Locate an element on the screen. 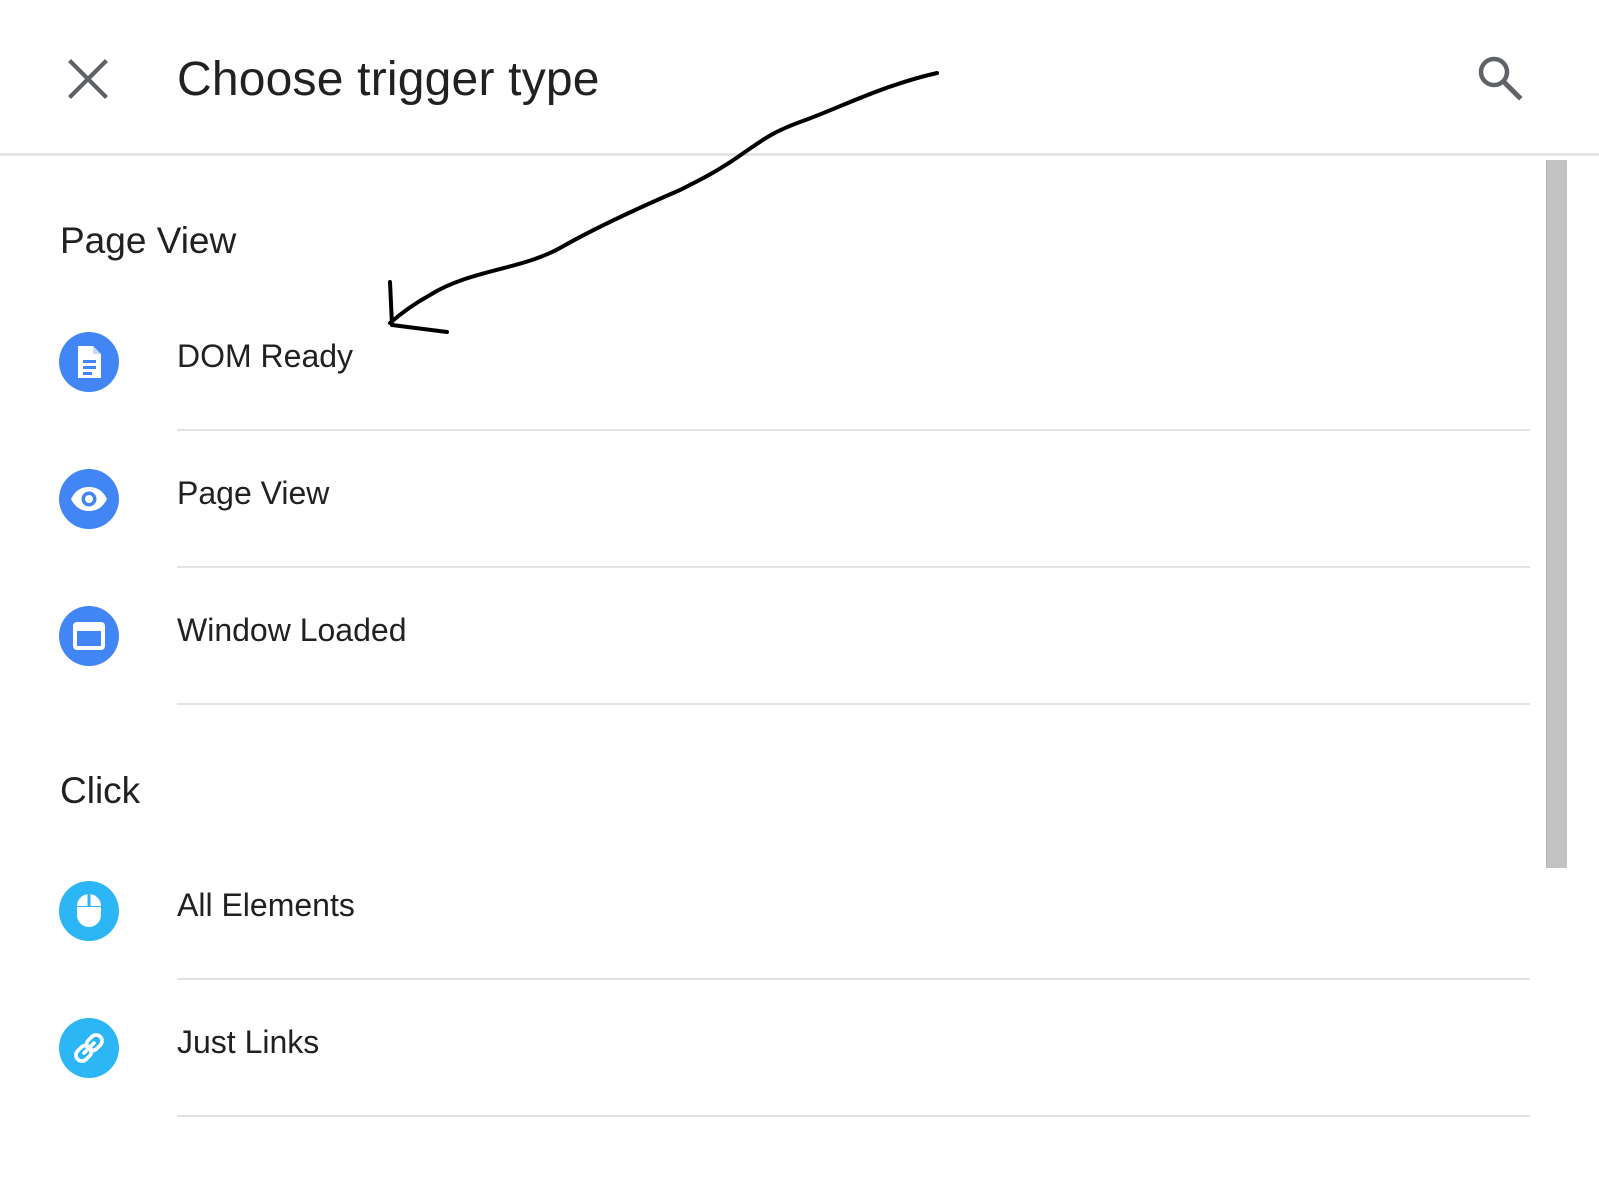 Image resolution: width=1599 pixels, height=1196 pixels. section-heading-page-view: Page View is located at coordinates (148, 240).